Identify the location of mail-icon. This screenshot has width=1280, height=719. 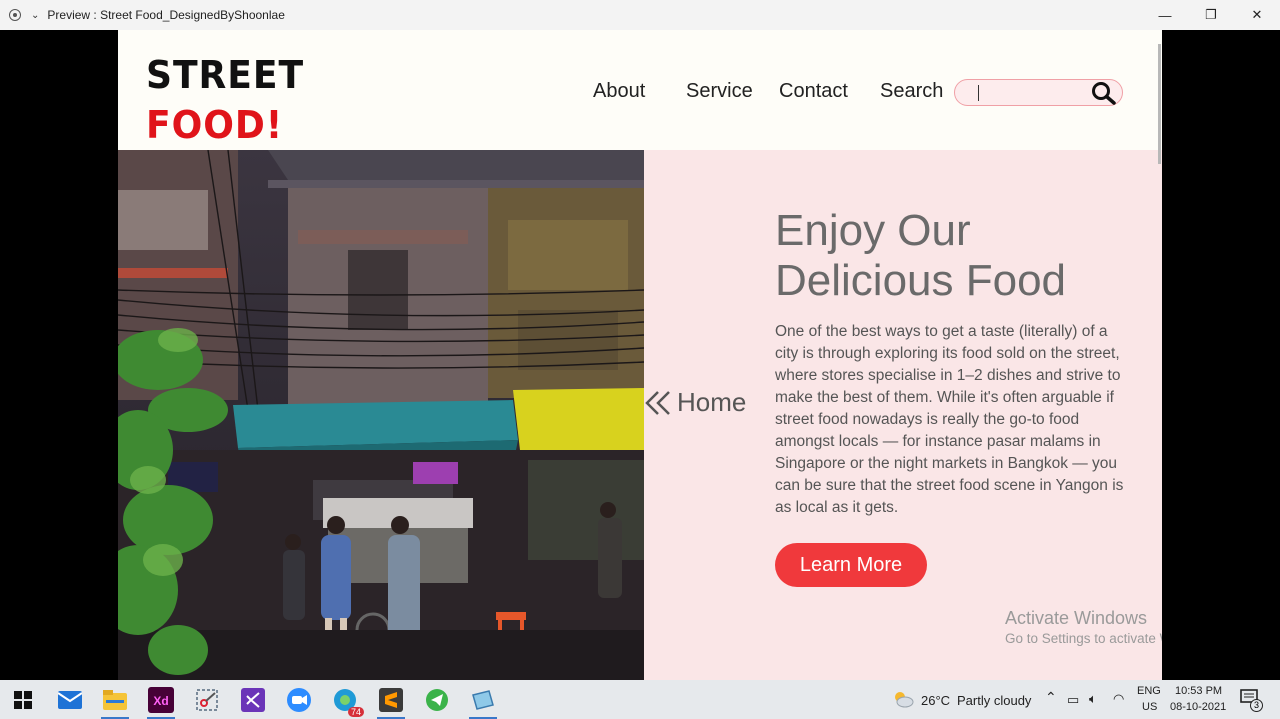
(70, 700).